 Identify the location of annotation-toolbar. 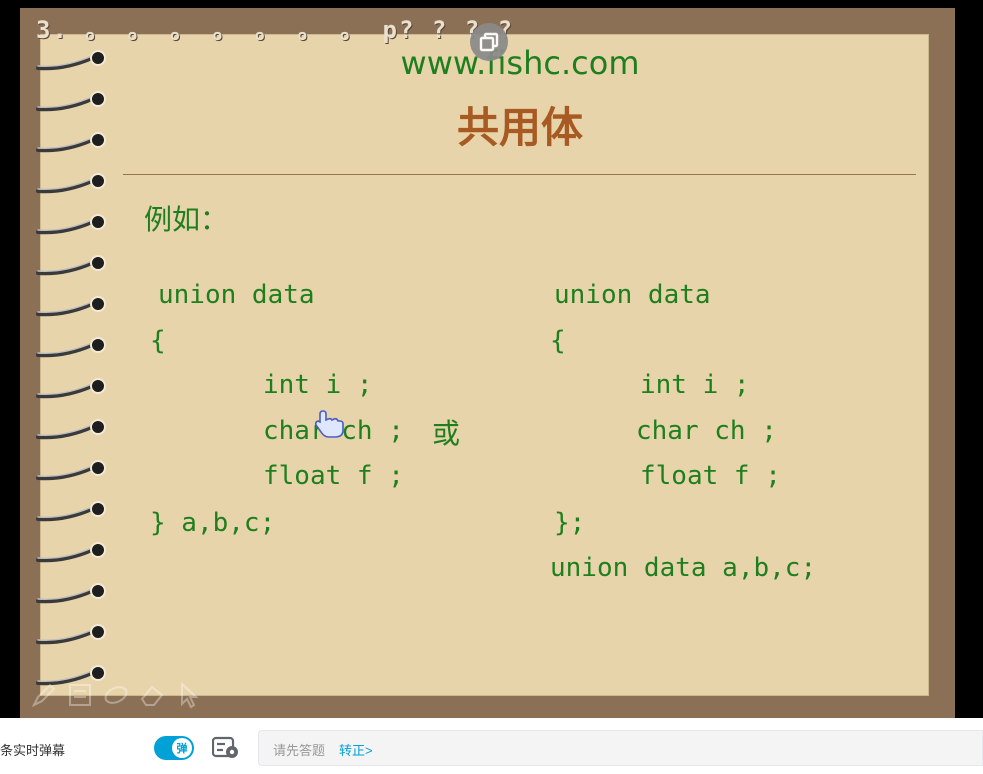
(116, 695).